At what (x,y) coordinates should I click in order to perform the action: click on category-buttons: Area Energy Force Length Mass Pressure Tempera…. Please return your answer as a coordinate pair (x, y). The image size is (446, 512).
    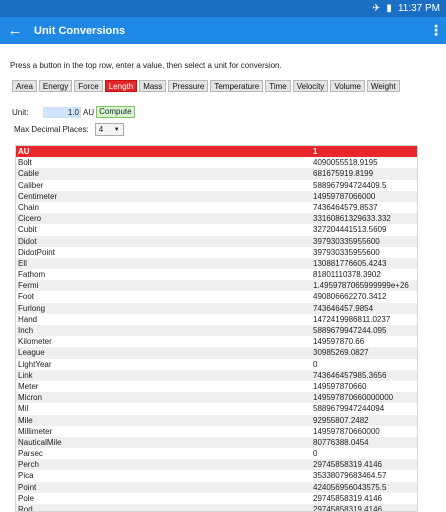
    Looking at the image, I should click on (206, 86).